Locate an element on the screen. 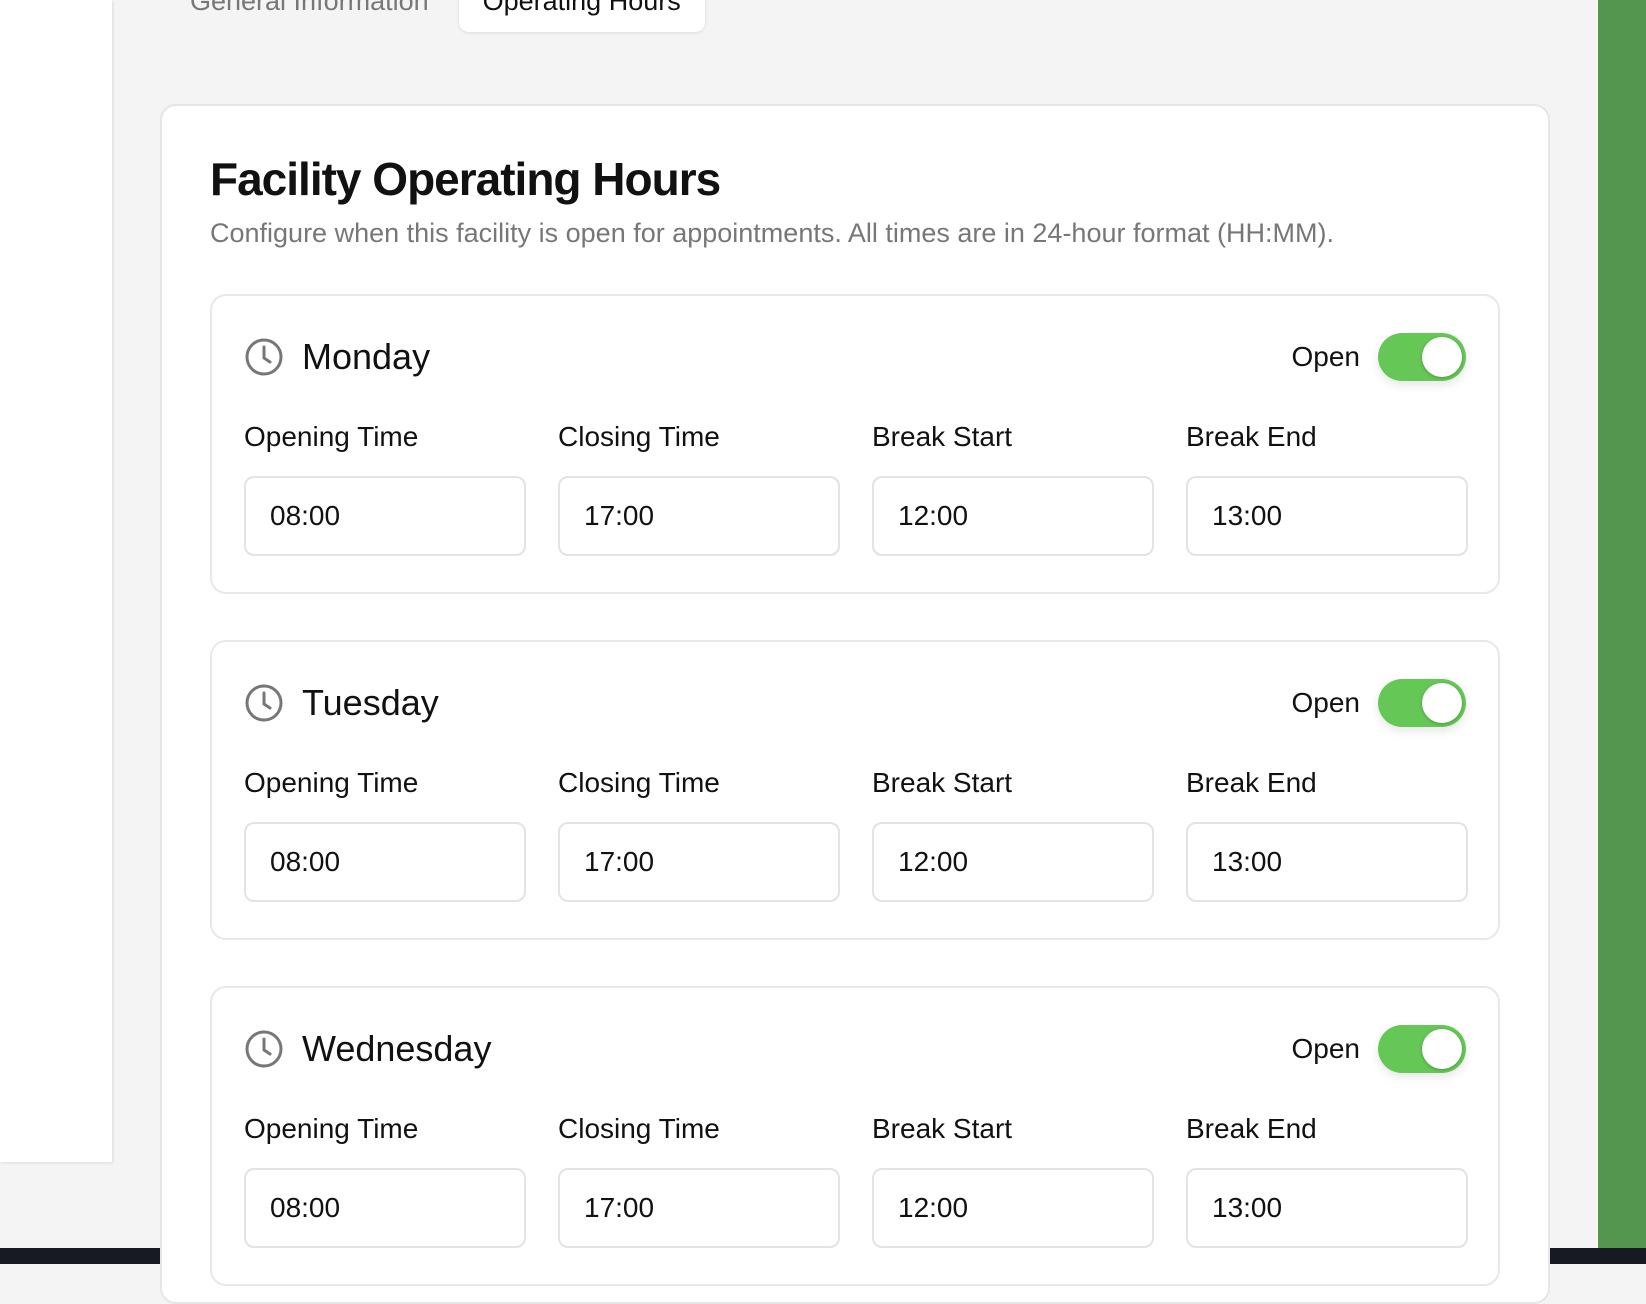 The image size is (1646, 1304). page-title: Facility Operating Hours is located at coordinates (465, 179).